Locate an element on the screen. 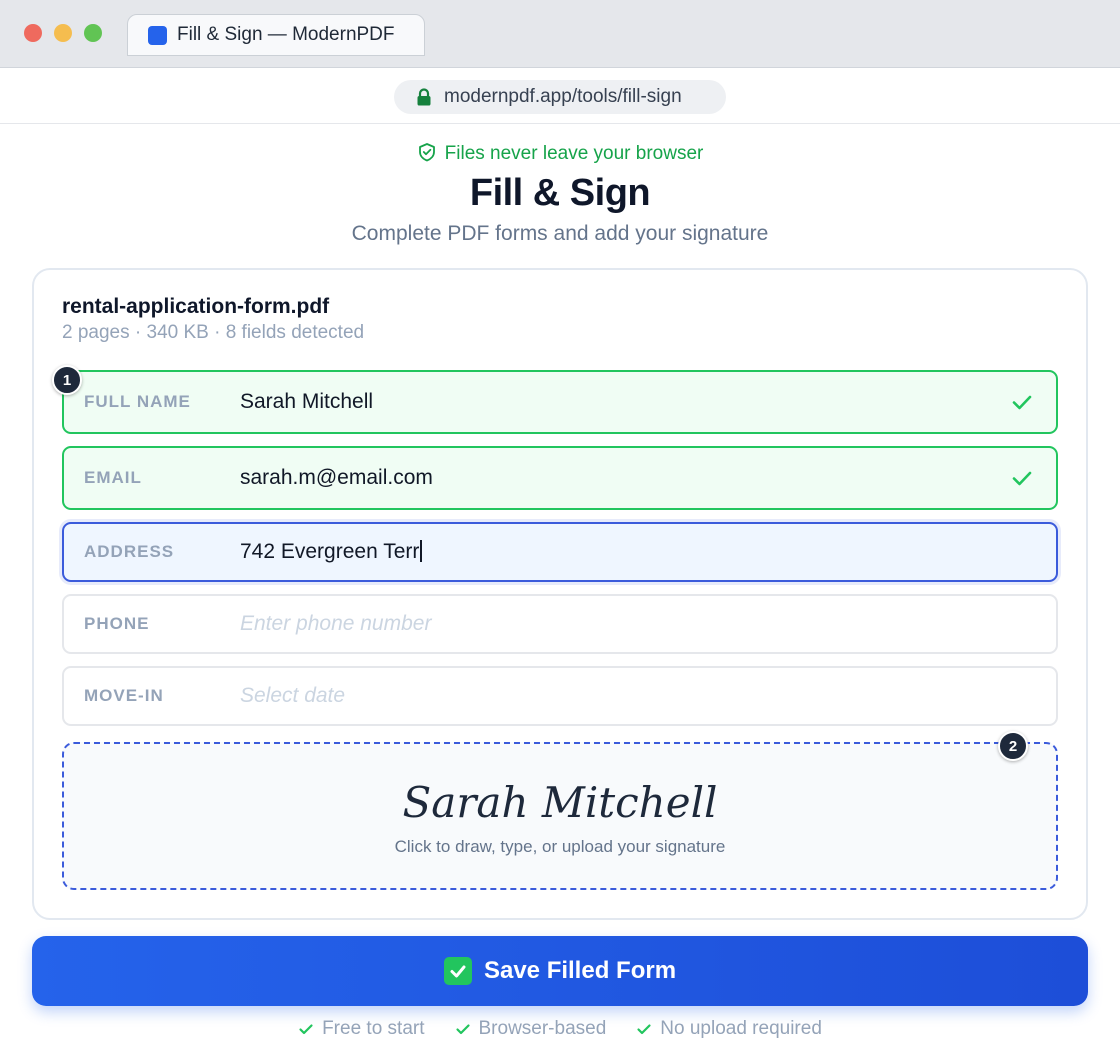  feature-text: Free to start is located at coordinates (373, 1028).